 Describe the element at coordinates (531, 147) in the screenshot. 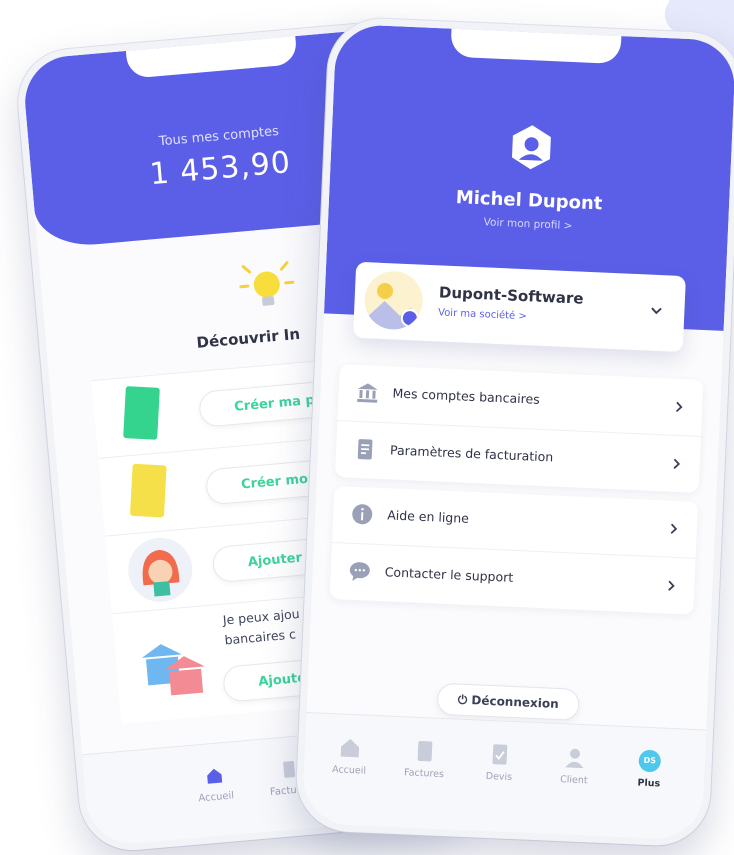

I see `user-avatar-icon` at that location.